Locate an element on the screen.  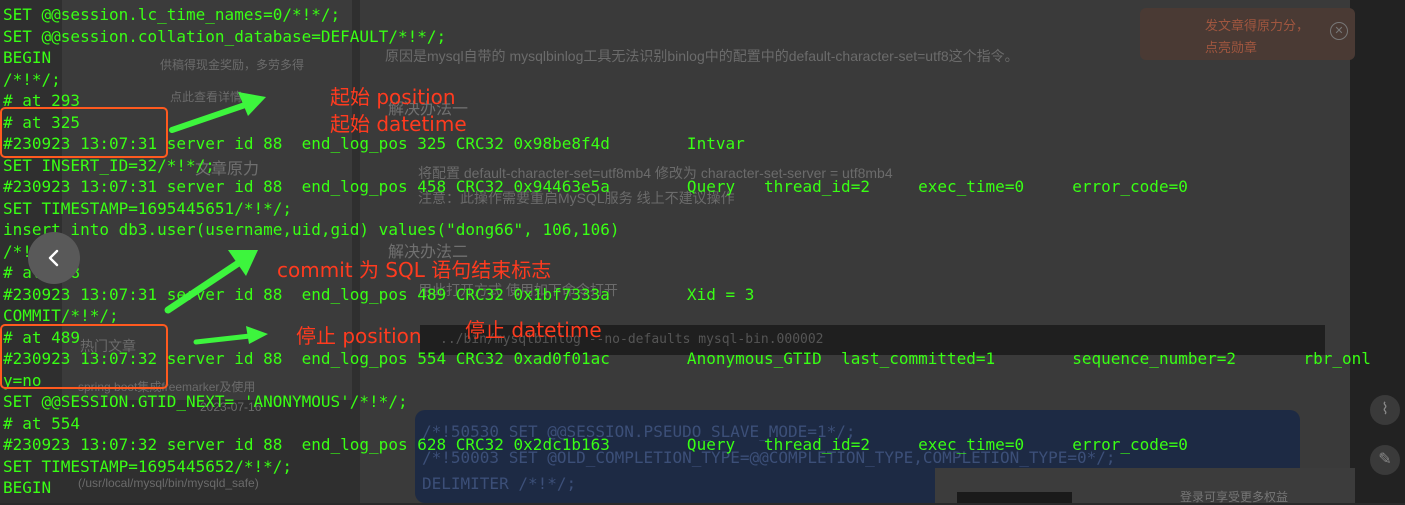
annotation-arrows is located at coordinates (216, 218).